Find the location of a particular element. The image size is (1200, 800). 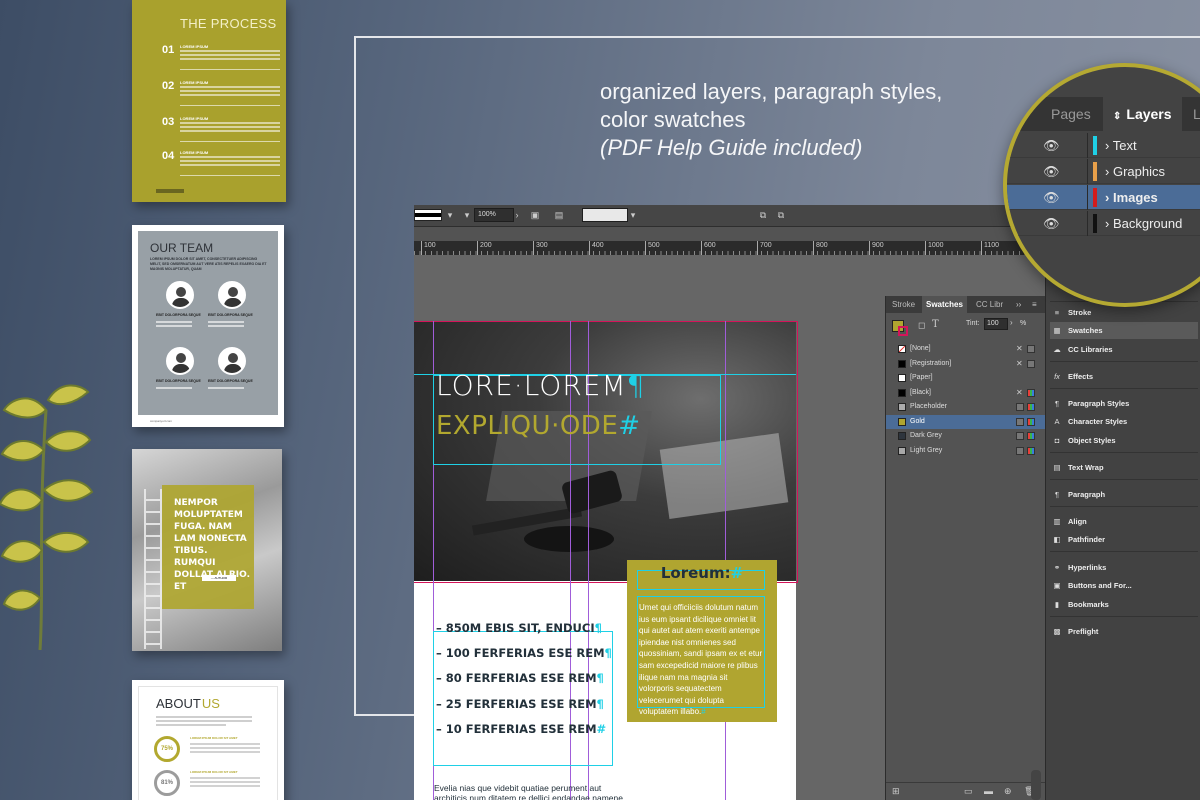

swatch-row: Light Grey is located at coordinates (966, 451).